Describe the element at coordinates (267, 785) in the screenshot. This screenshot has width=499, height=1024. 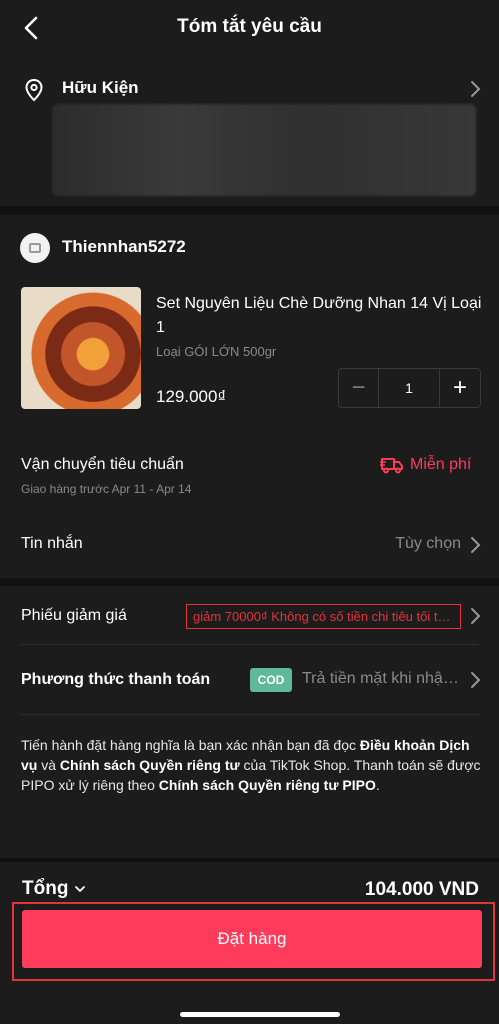
I see `pipo-privacy-policy-link: Chính sách Quyền riêng tư PIPO` at that location.